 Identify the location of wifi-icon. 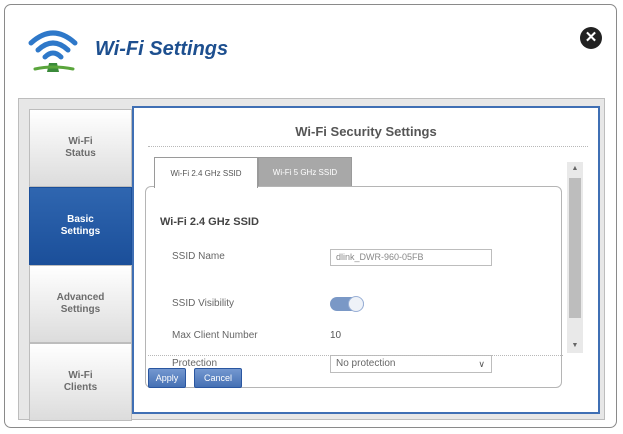
(53, 51).